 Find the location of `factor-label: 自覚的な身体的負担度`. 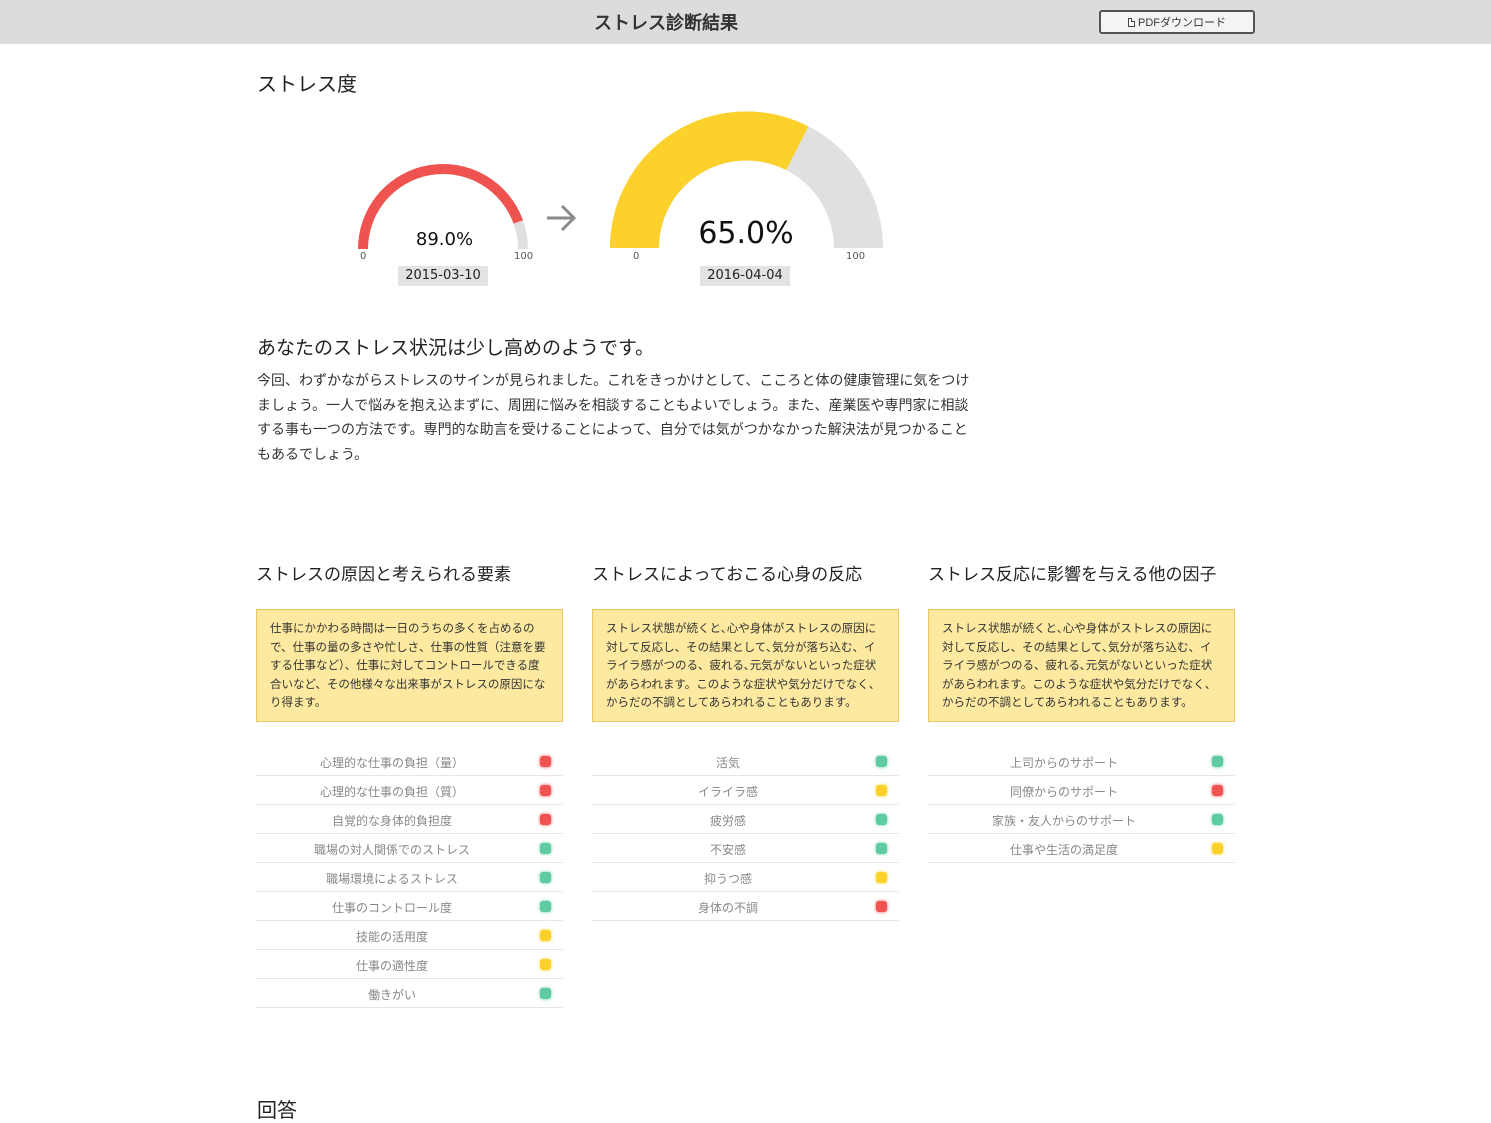

factor-label: 自覚的な身体的負担度 is located at coordinates (391, 820).